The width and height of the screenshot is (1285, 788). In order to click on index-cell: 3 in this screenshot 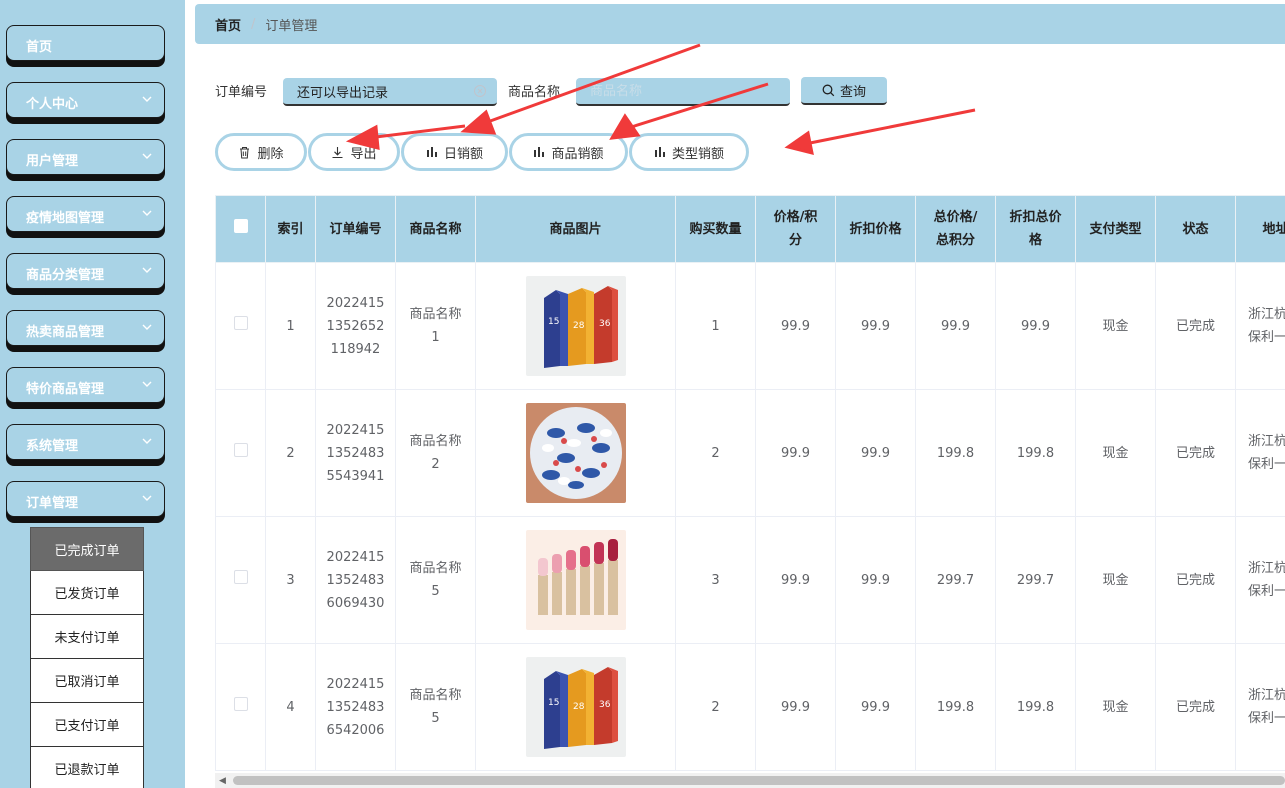, I will do `click(290, 580)`.